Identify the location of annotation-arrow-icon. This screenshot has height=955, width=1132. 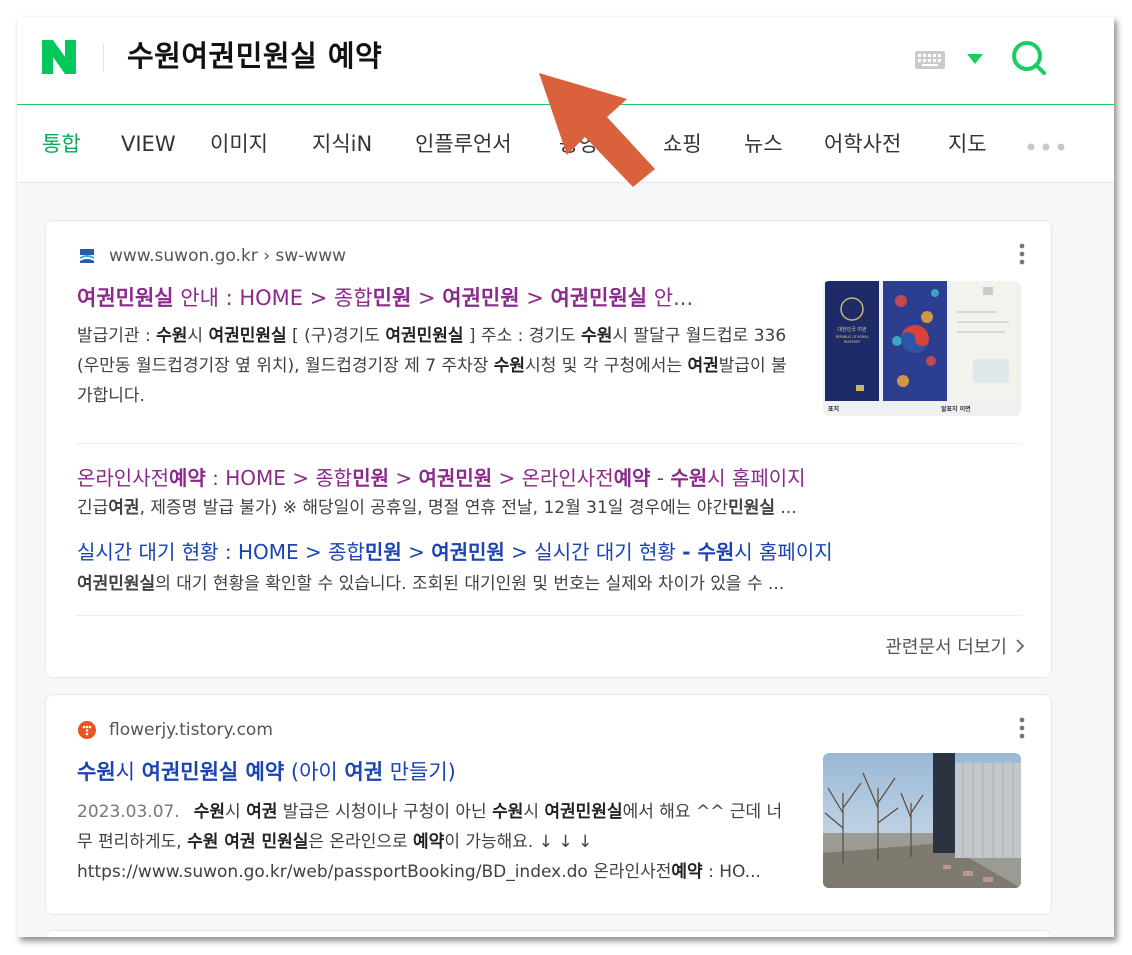
(597, 130).